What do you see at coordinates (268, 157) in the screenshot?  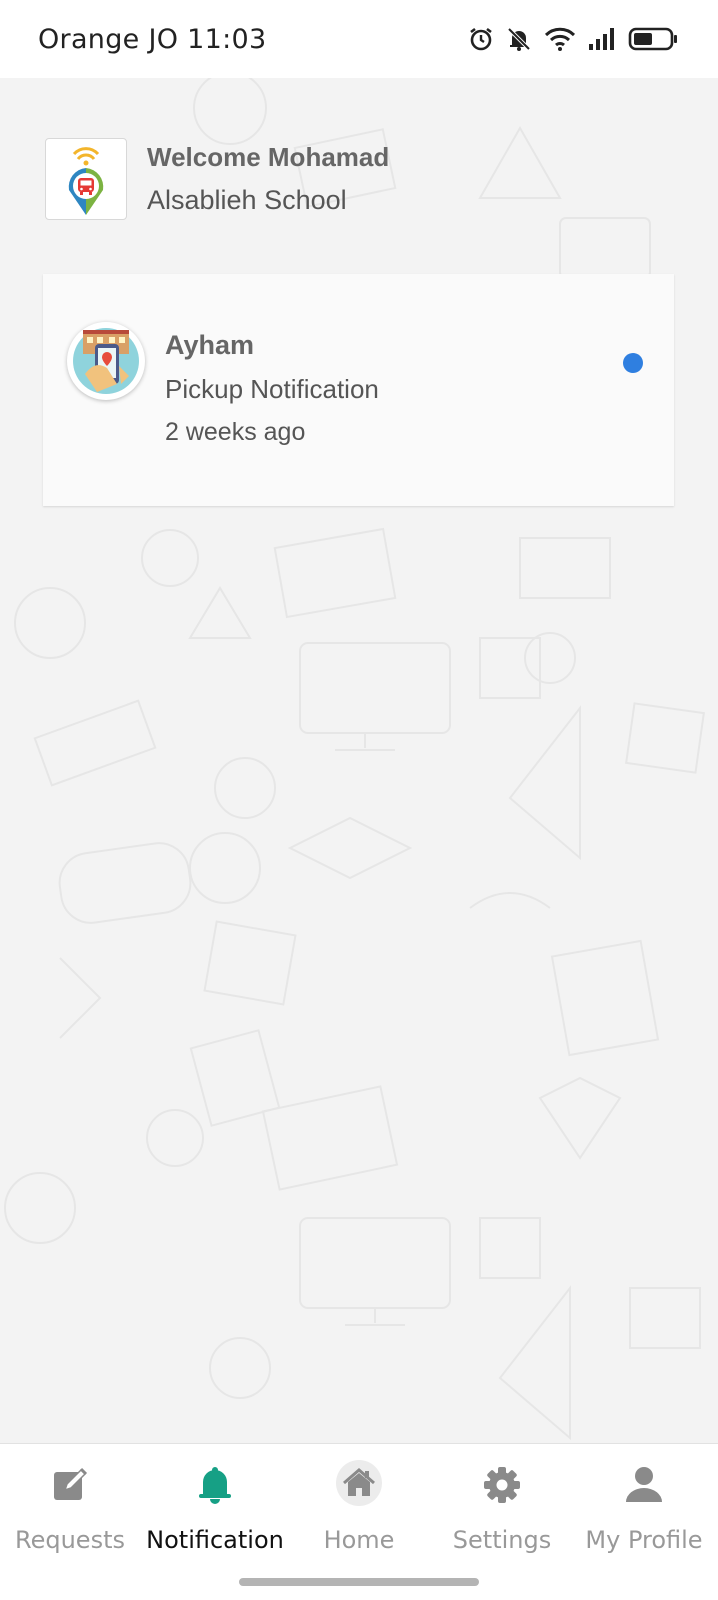 I see `welcome-title: Welcome Mohamad` at bounding box center [268, 157].